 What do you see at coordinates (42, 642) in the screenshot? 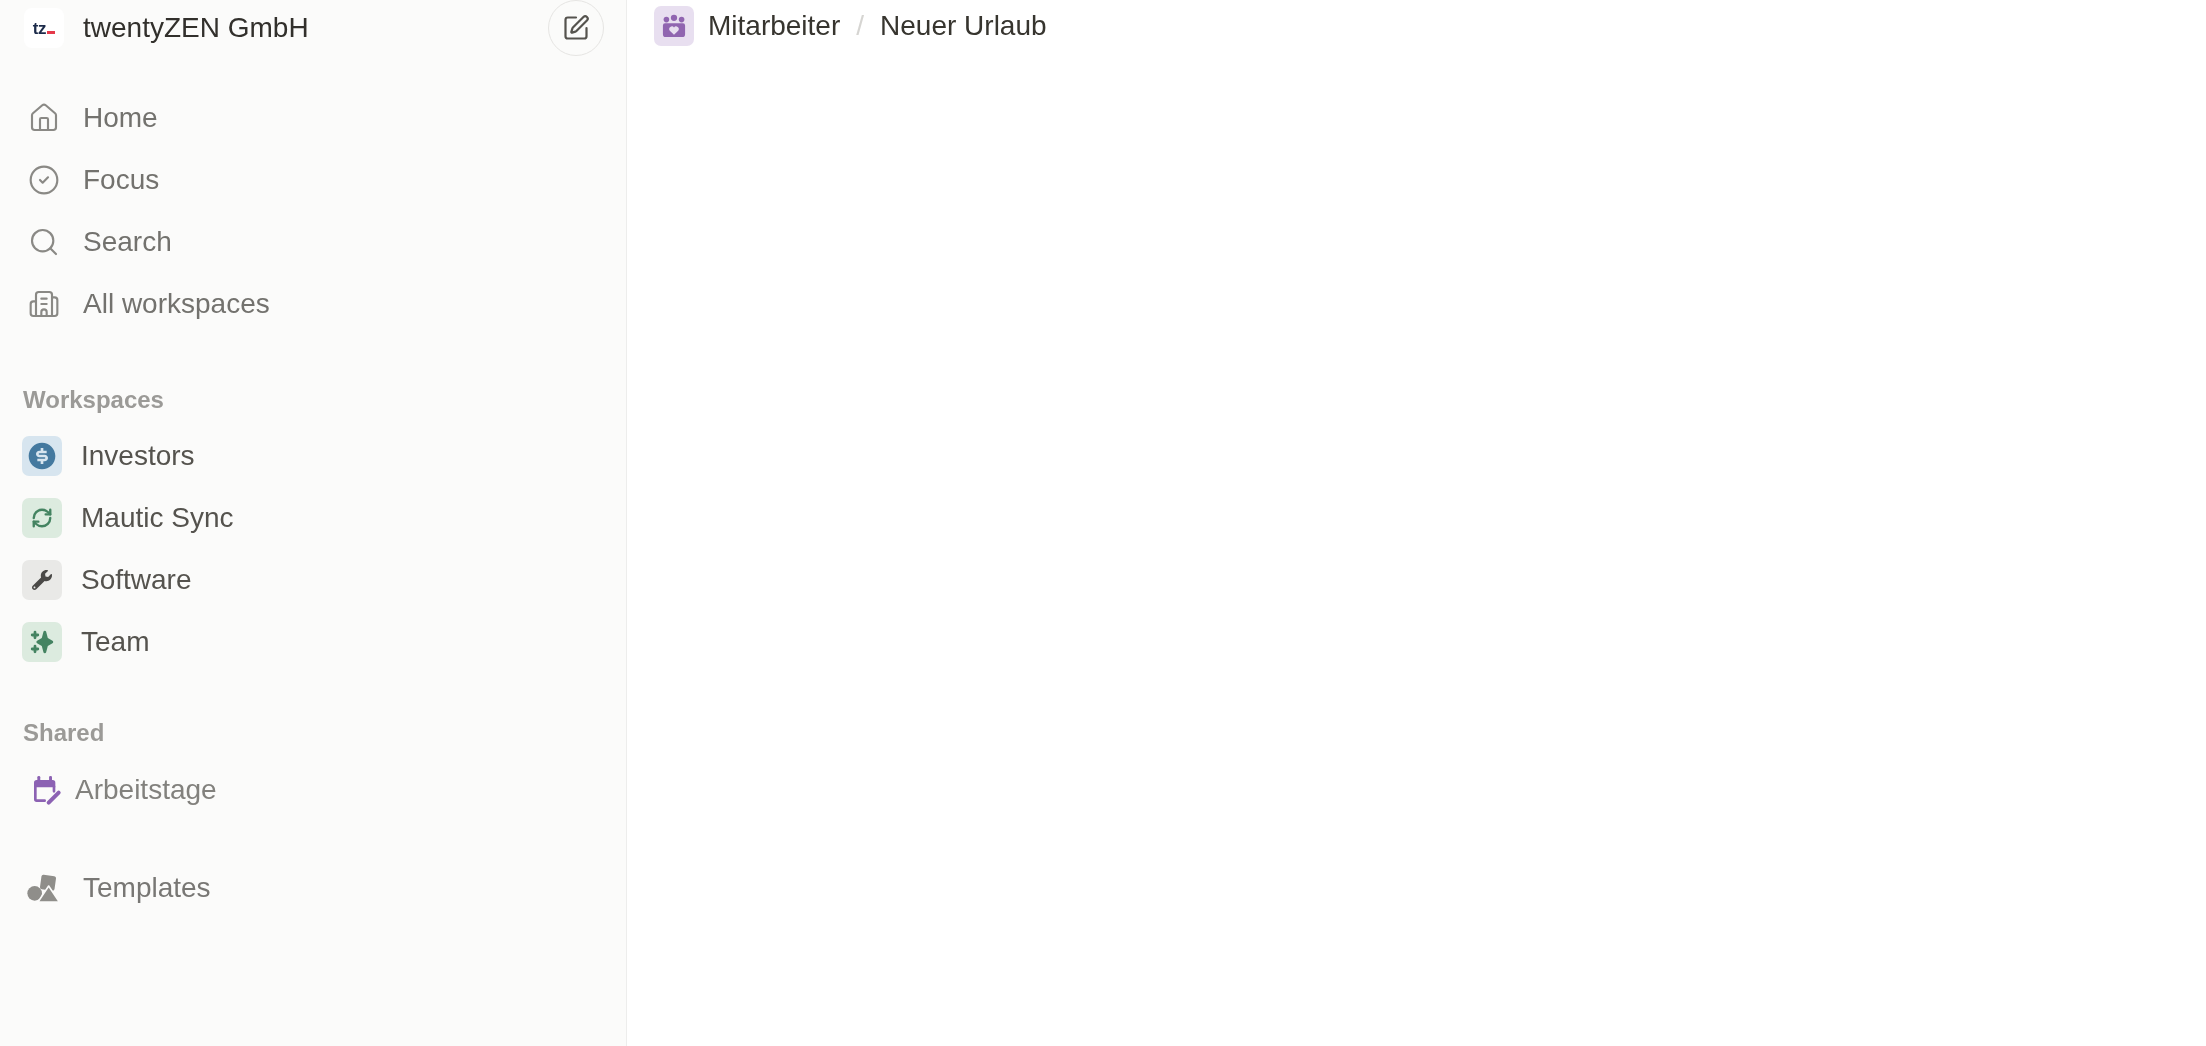
I see `sparkles-icon` at bounding box center [42, 642].